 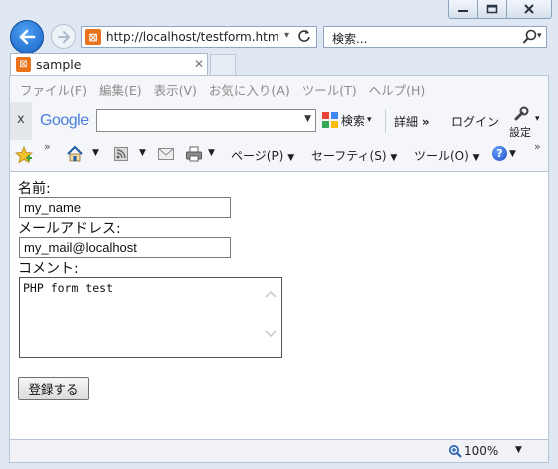 I want to click on forward-button, so click(x=63, y=36).